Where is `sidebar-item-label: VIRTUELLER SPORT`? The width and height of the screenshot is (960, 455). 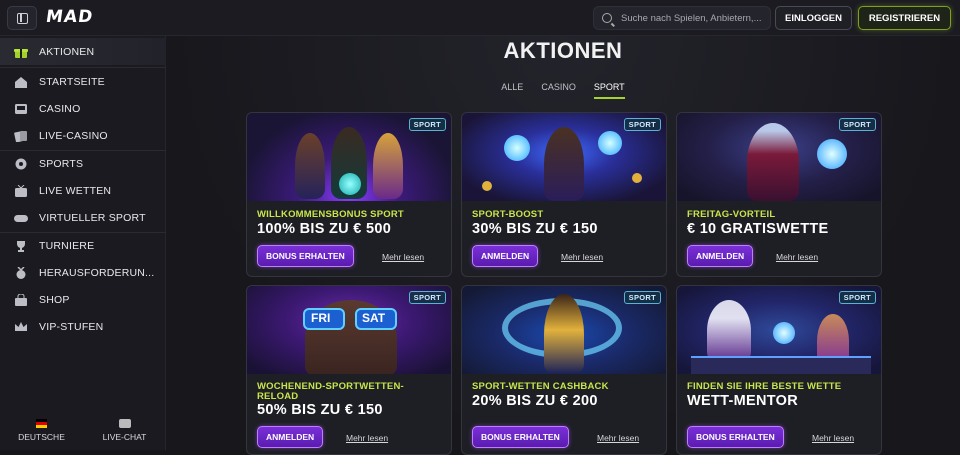 sidebar-item-label: VIRTUELLER SPORT is located at coordinates (92, 217).